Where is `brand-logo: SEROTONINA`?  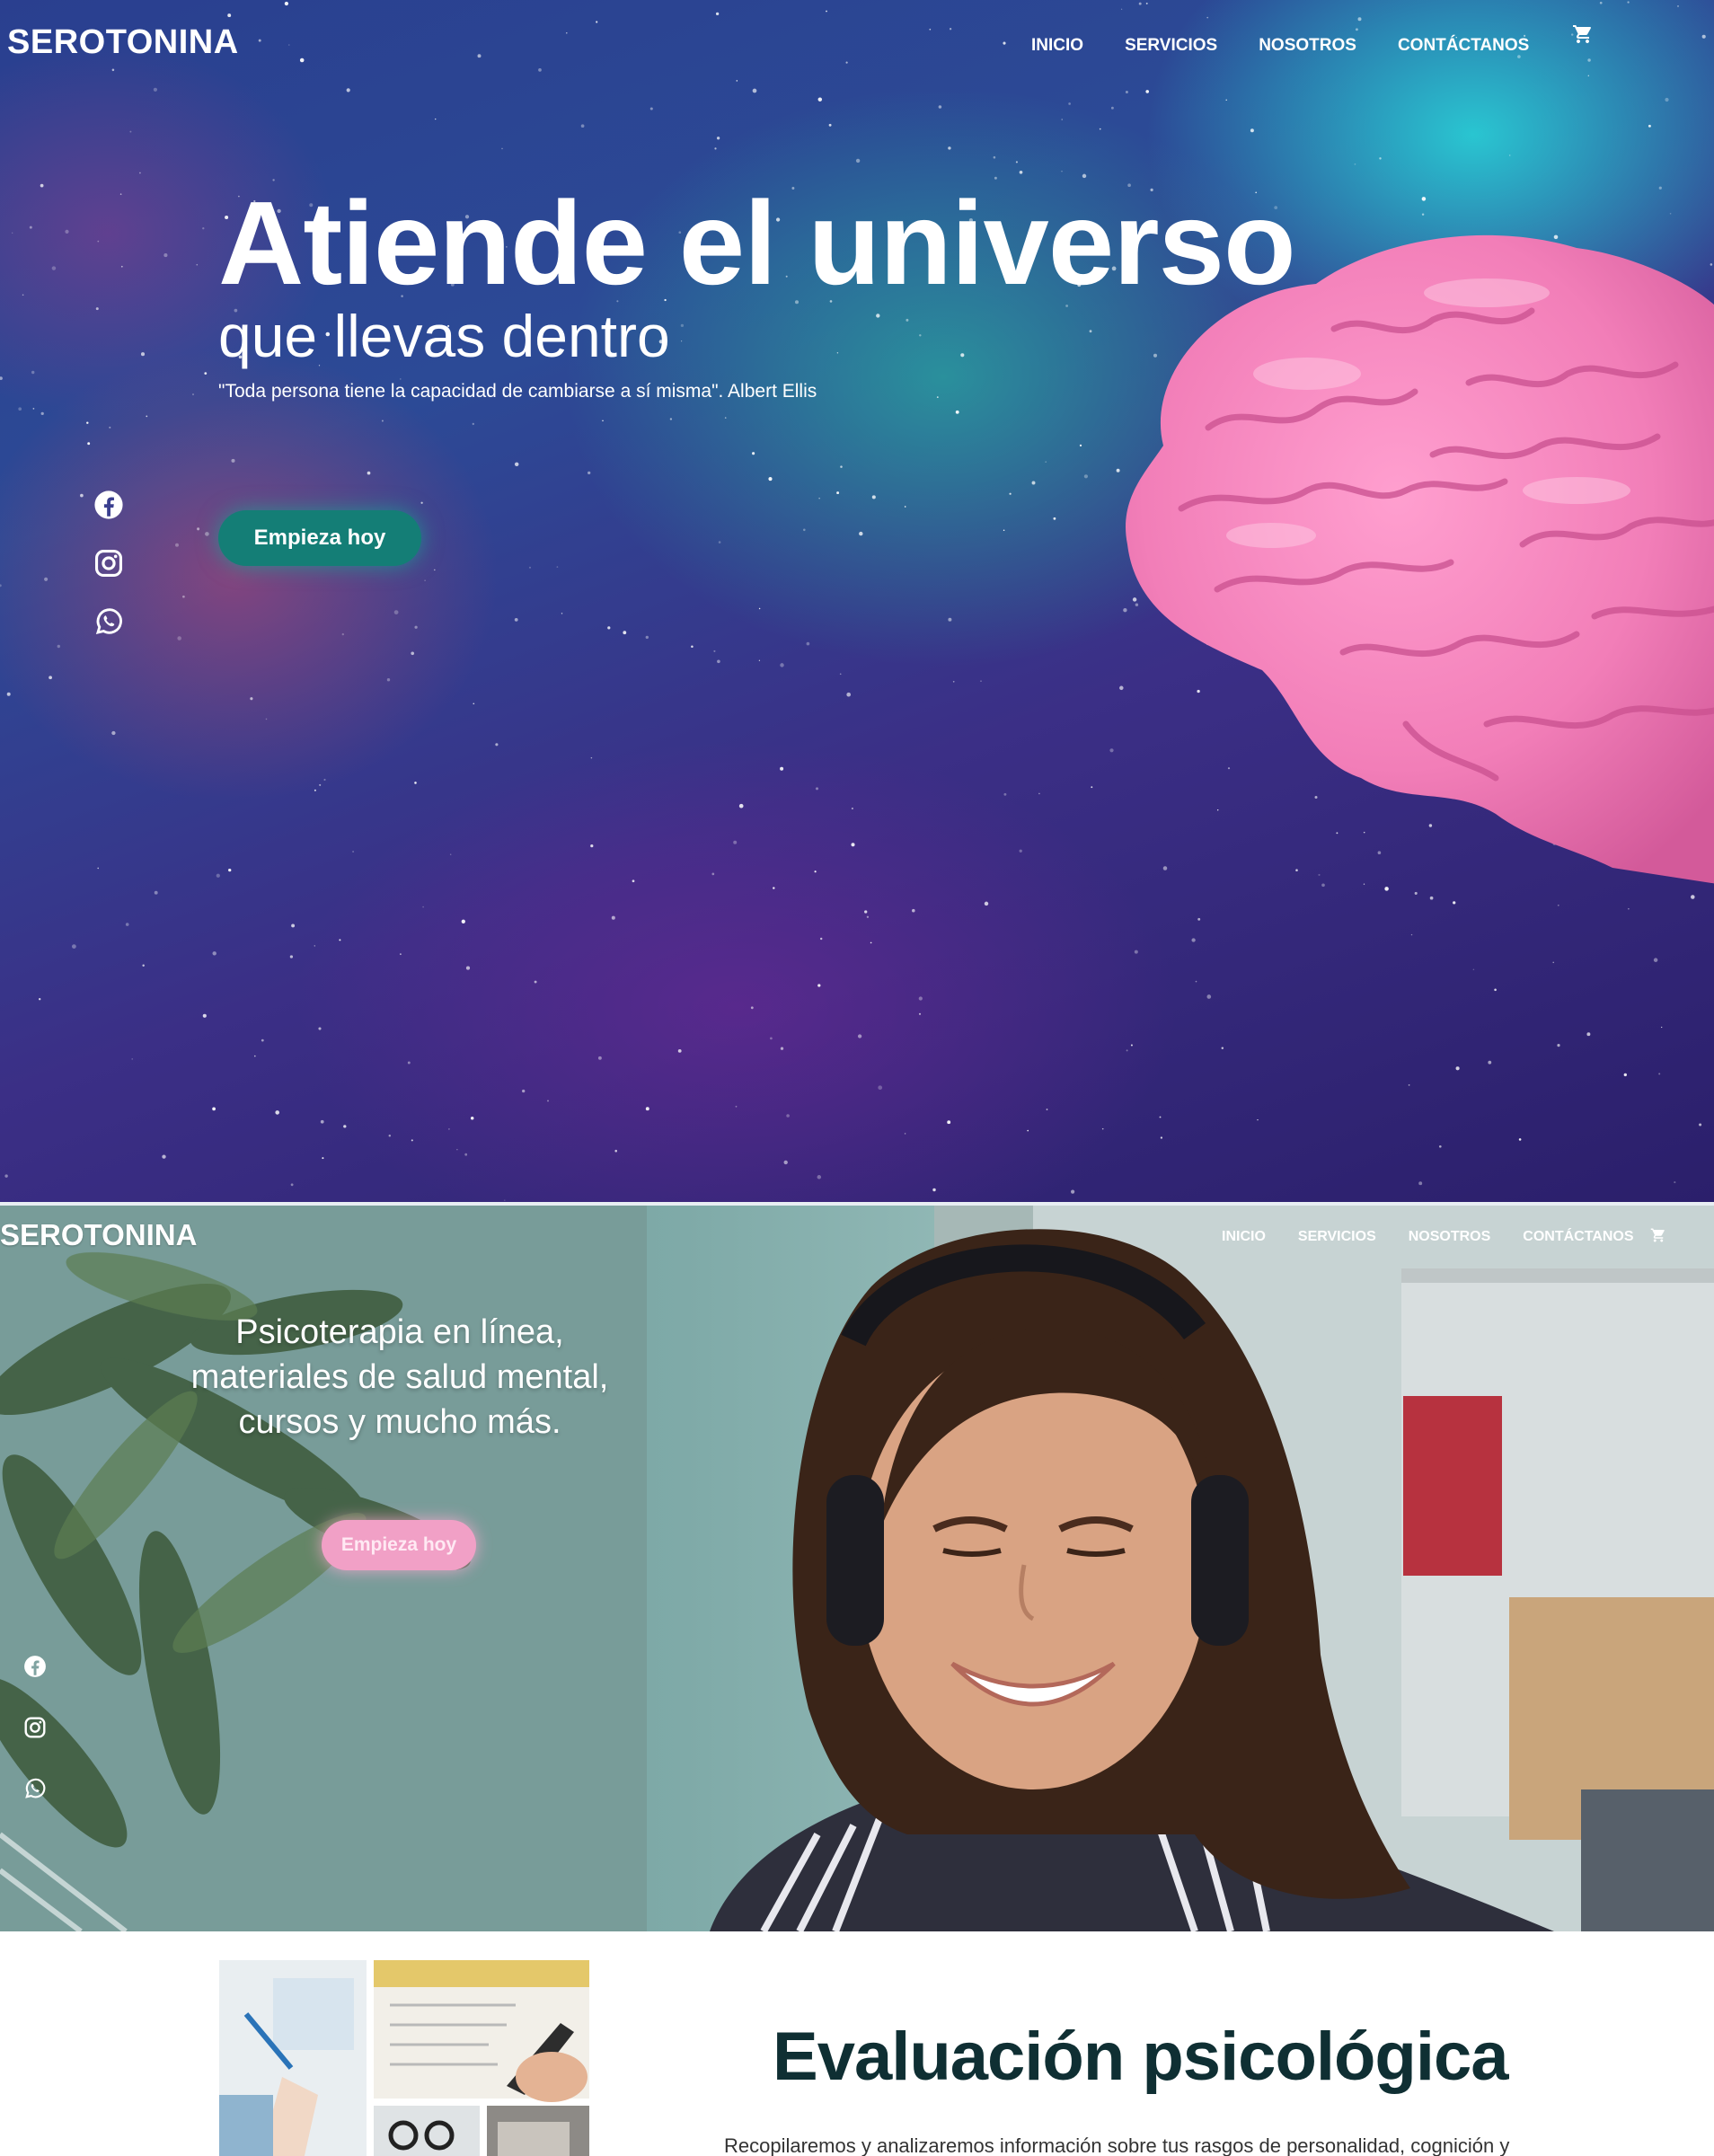 brand-logo: SEROTONINA is located at coordinates (123, 43).